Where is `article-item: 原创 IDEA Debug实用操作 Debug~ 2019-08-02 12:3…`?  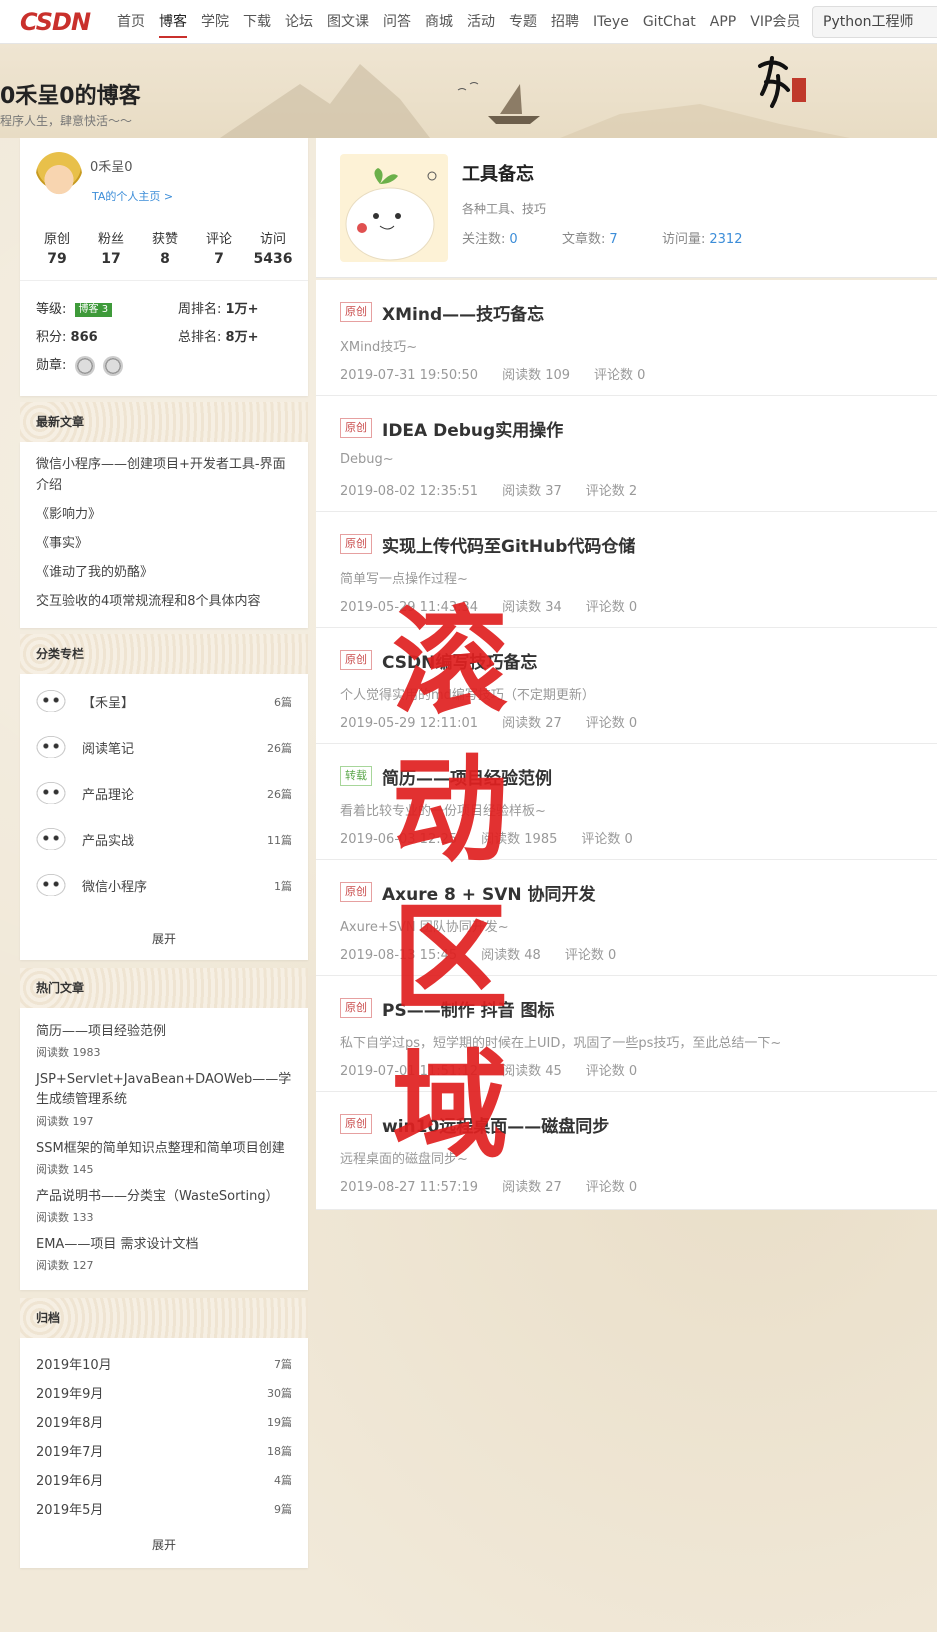
article-item: 原创 IDEA Debug实用操作 Debug~ 2019-08-02 12:3… is located at coordinates (626, 454).